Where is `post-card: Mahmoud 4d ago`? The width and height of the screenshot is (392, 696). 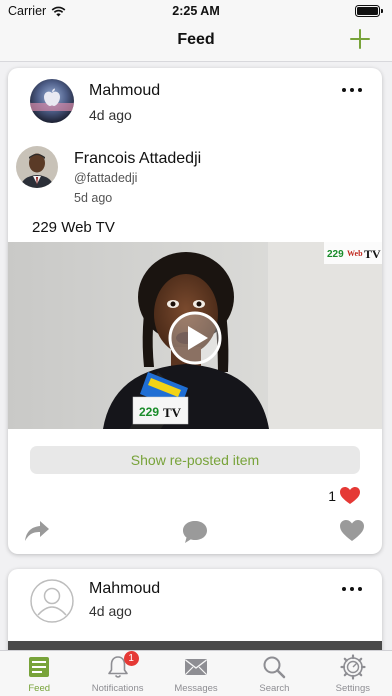 post-card: Mahmoud 4d ago is located at coordinates (195, 610).